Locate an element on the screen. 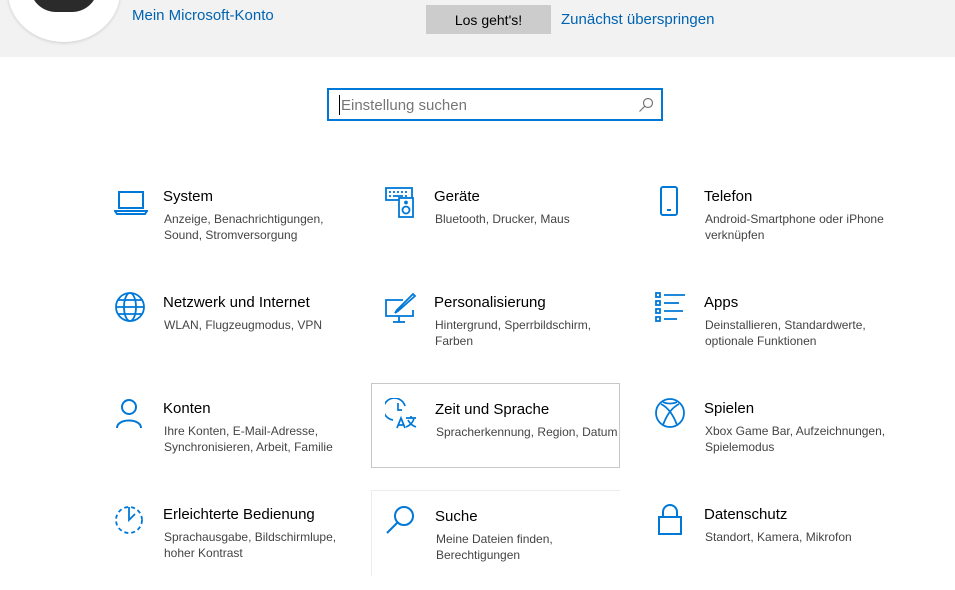  category-title: Geräte is located at coordinates (457, 196).